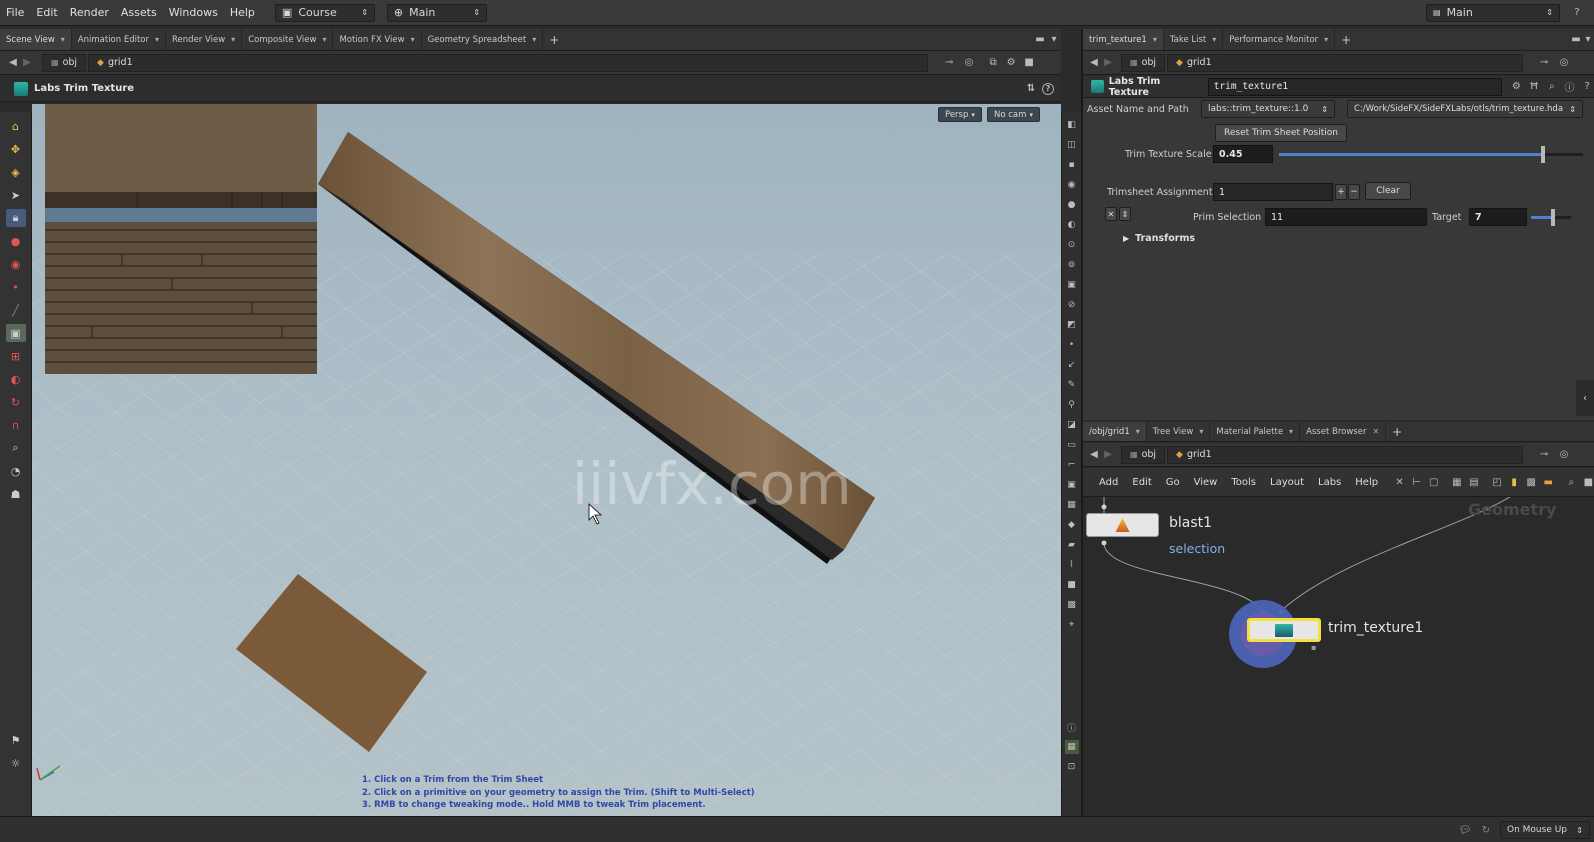  Describe the element at coordinates (1243, 154) in the screenshot. I see `trim-scale-field: 0.45` at that location.